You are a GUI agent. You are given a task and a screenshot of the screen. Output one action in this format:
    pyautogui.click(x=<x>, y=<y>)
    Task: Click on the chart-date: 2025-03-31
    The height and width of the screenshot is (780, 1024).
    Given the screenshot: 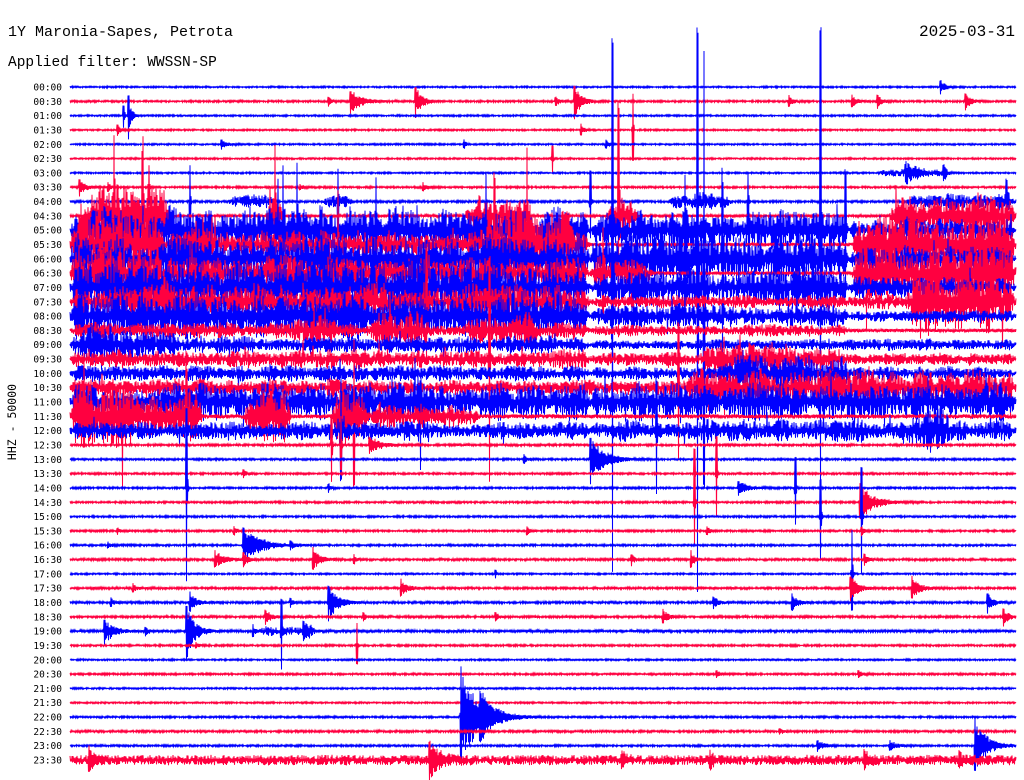 What is the action you would take?
    pyautogui.click(x=967, y=32)
    